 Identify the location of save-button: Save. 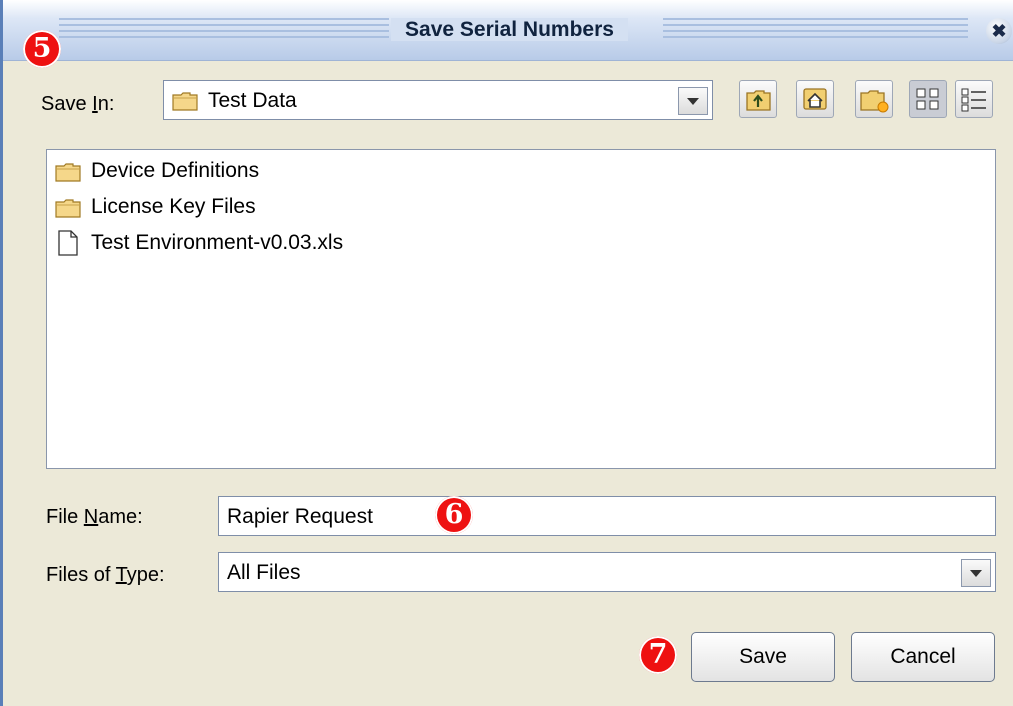
(763, 657).